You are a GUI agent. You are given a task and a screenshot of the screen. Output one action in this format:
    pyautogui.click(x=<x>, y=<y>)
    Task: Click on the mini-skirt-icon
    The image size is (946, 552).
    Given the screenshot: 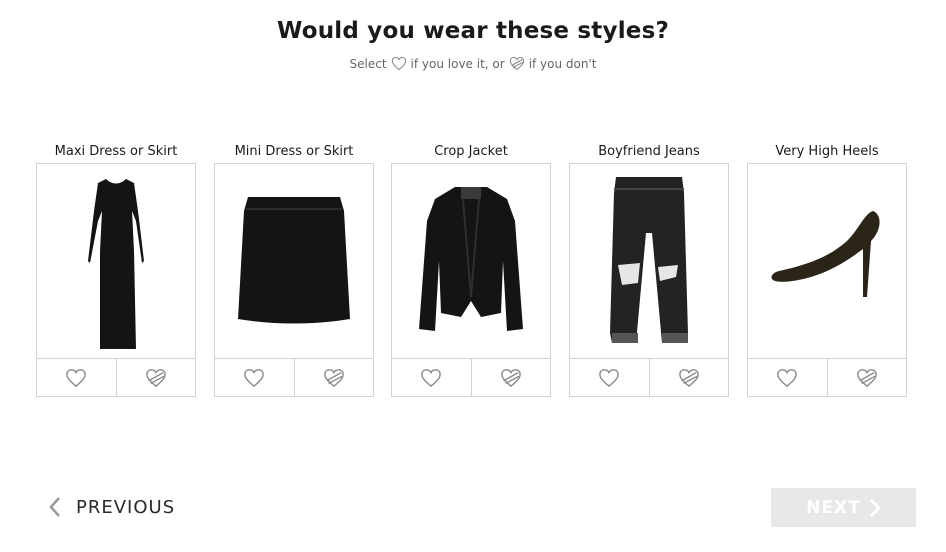 What is the action you would take?
    pyautogui.click(x=294, y=260)
    